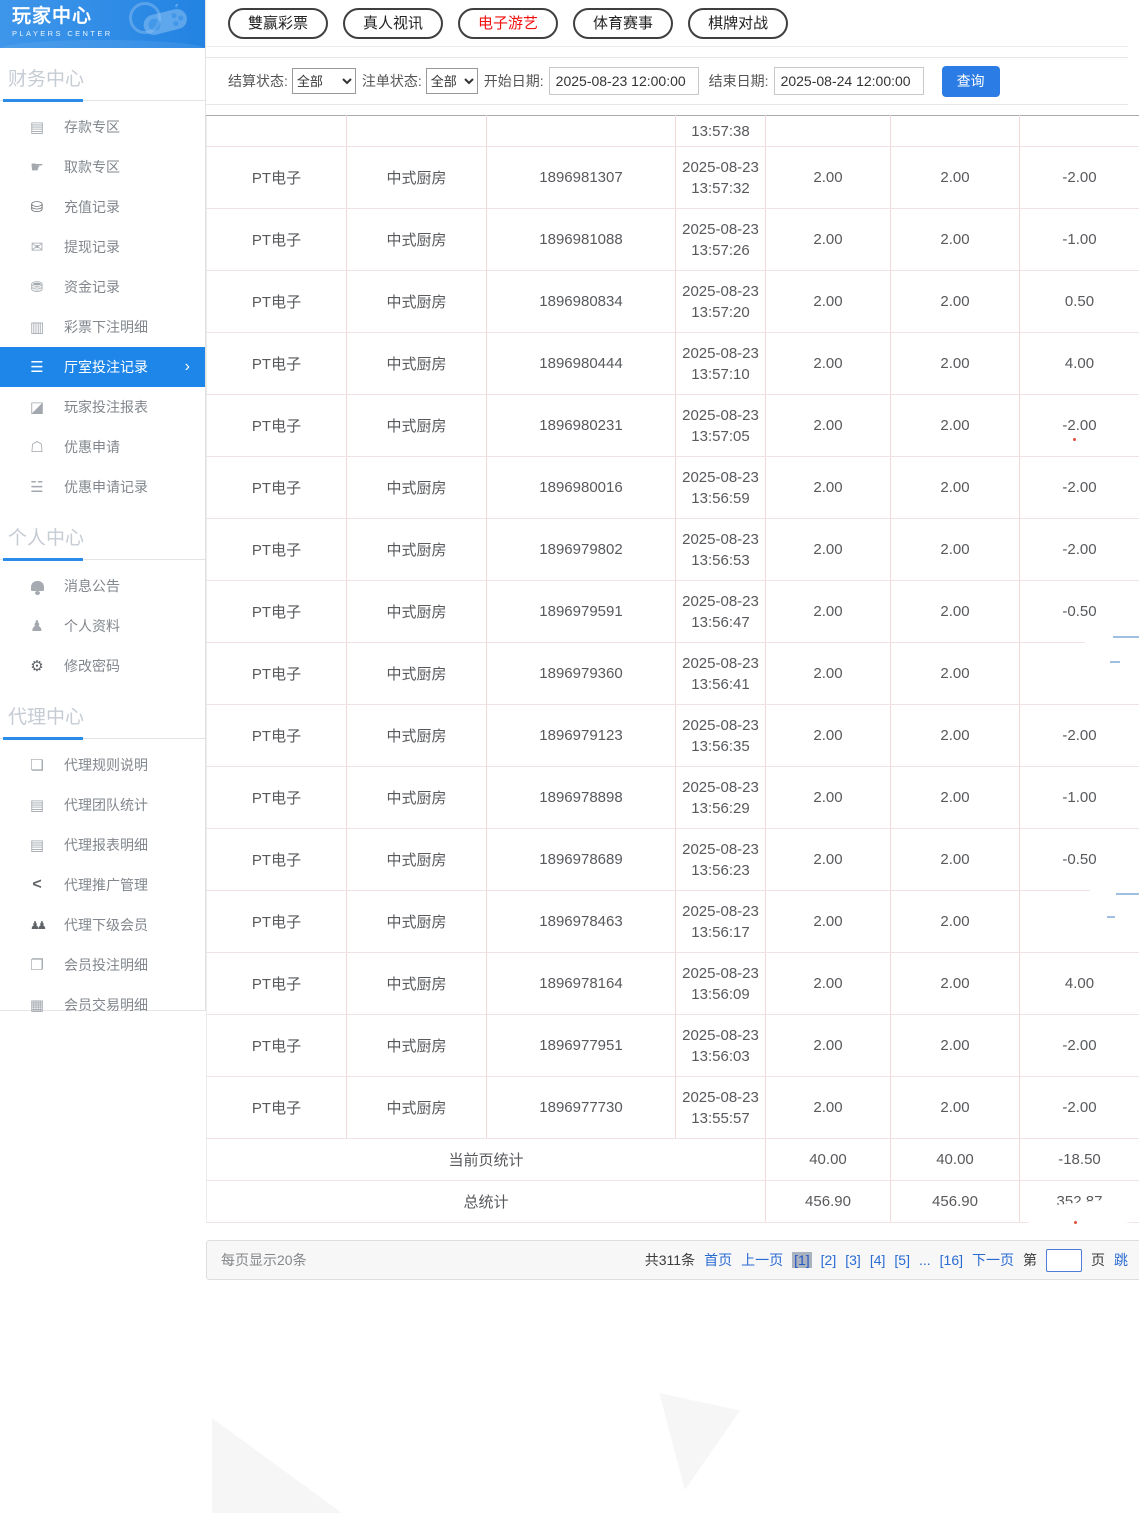 The image size is (1139, 1513). I want to click on gear-icon: ⚙, so click(37, 666).